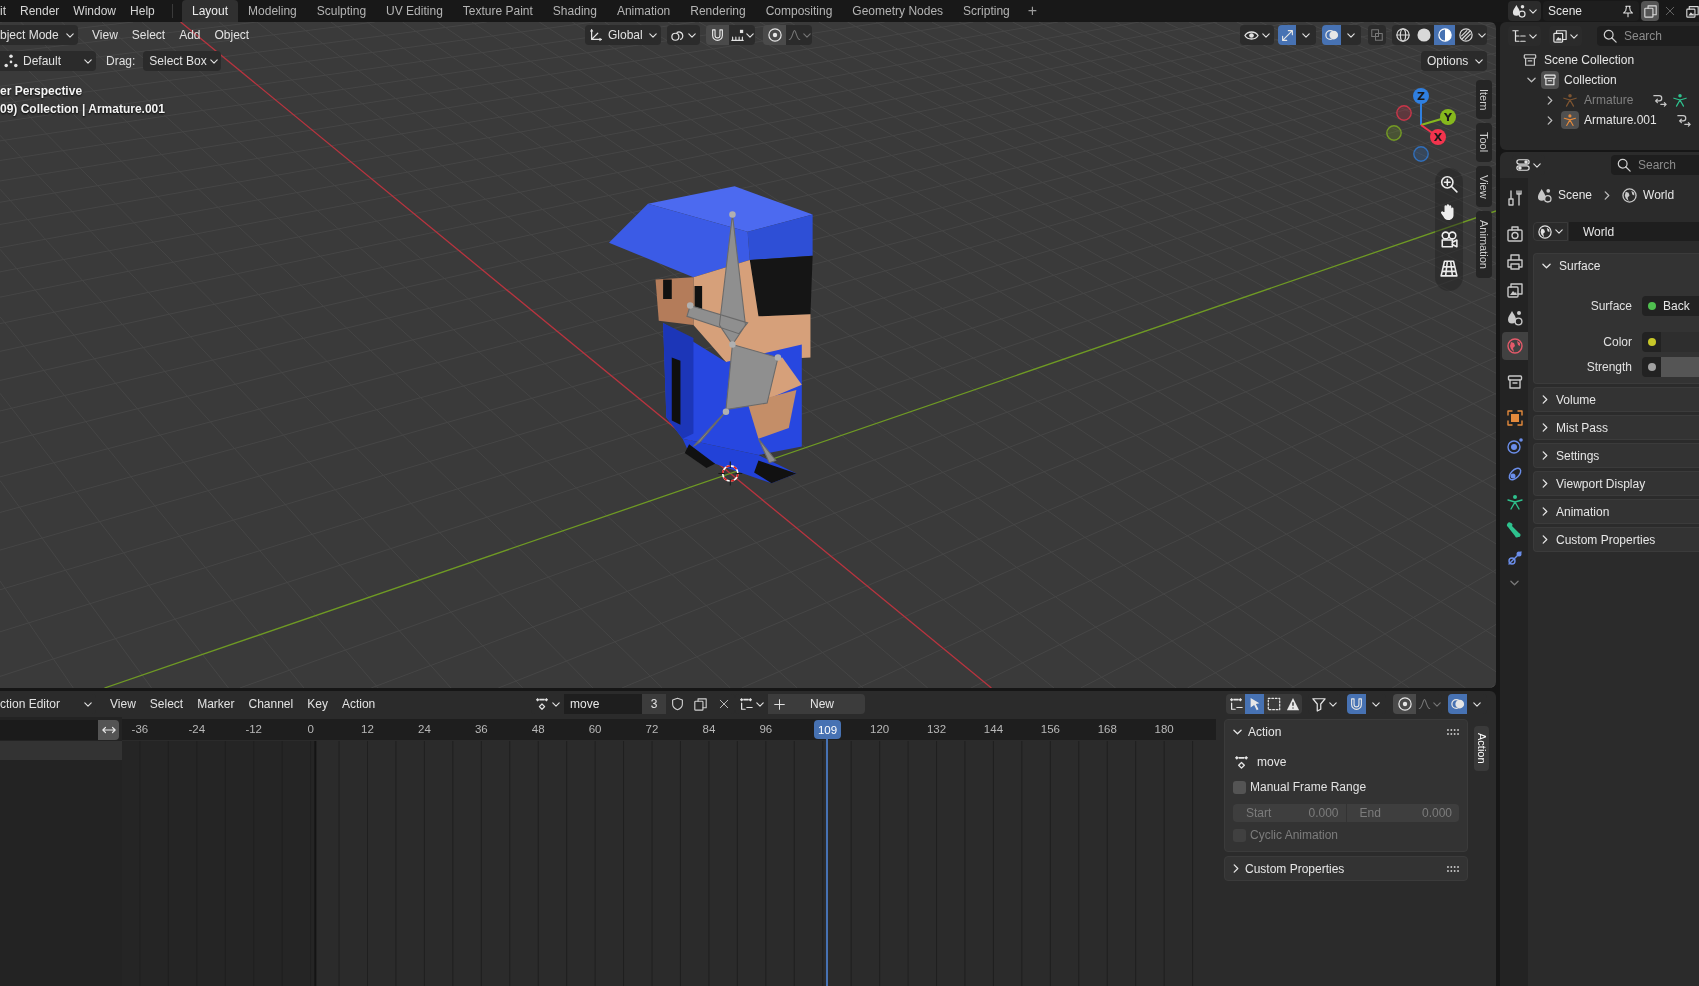 This screenshot has height=986, width=1699. Describe the element at coordinates (1454, 61) in the screenshot. I see `options-dropdown: Options` at that location.